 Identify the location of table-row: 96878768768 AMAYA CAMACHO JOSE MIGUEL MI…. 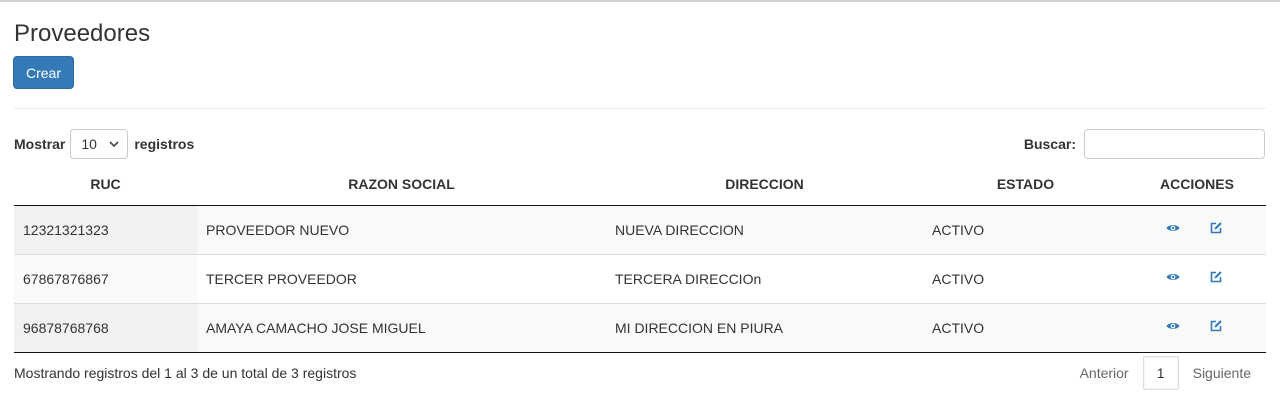
(640, 327).